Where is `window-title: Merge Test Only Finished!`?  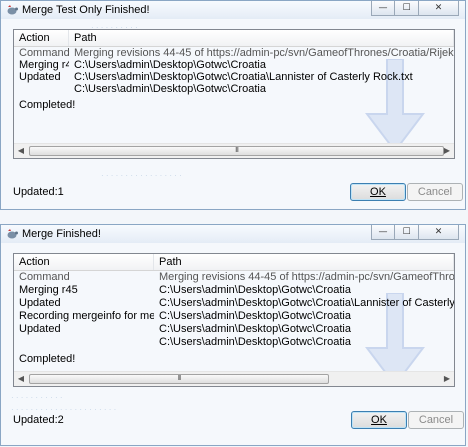 window-title: Merge Test Only Finished! is located at coordinates (86, 10).